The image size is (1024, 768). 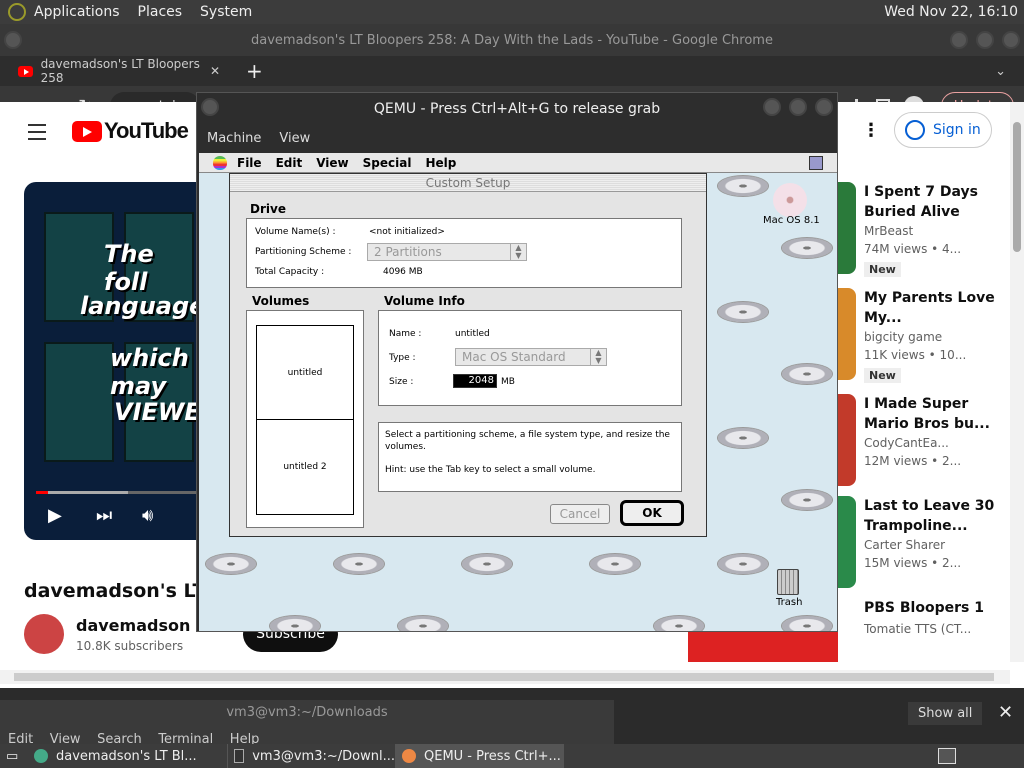 I want to click on size-unit: MB, so click(x=508, y=382).